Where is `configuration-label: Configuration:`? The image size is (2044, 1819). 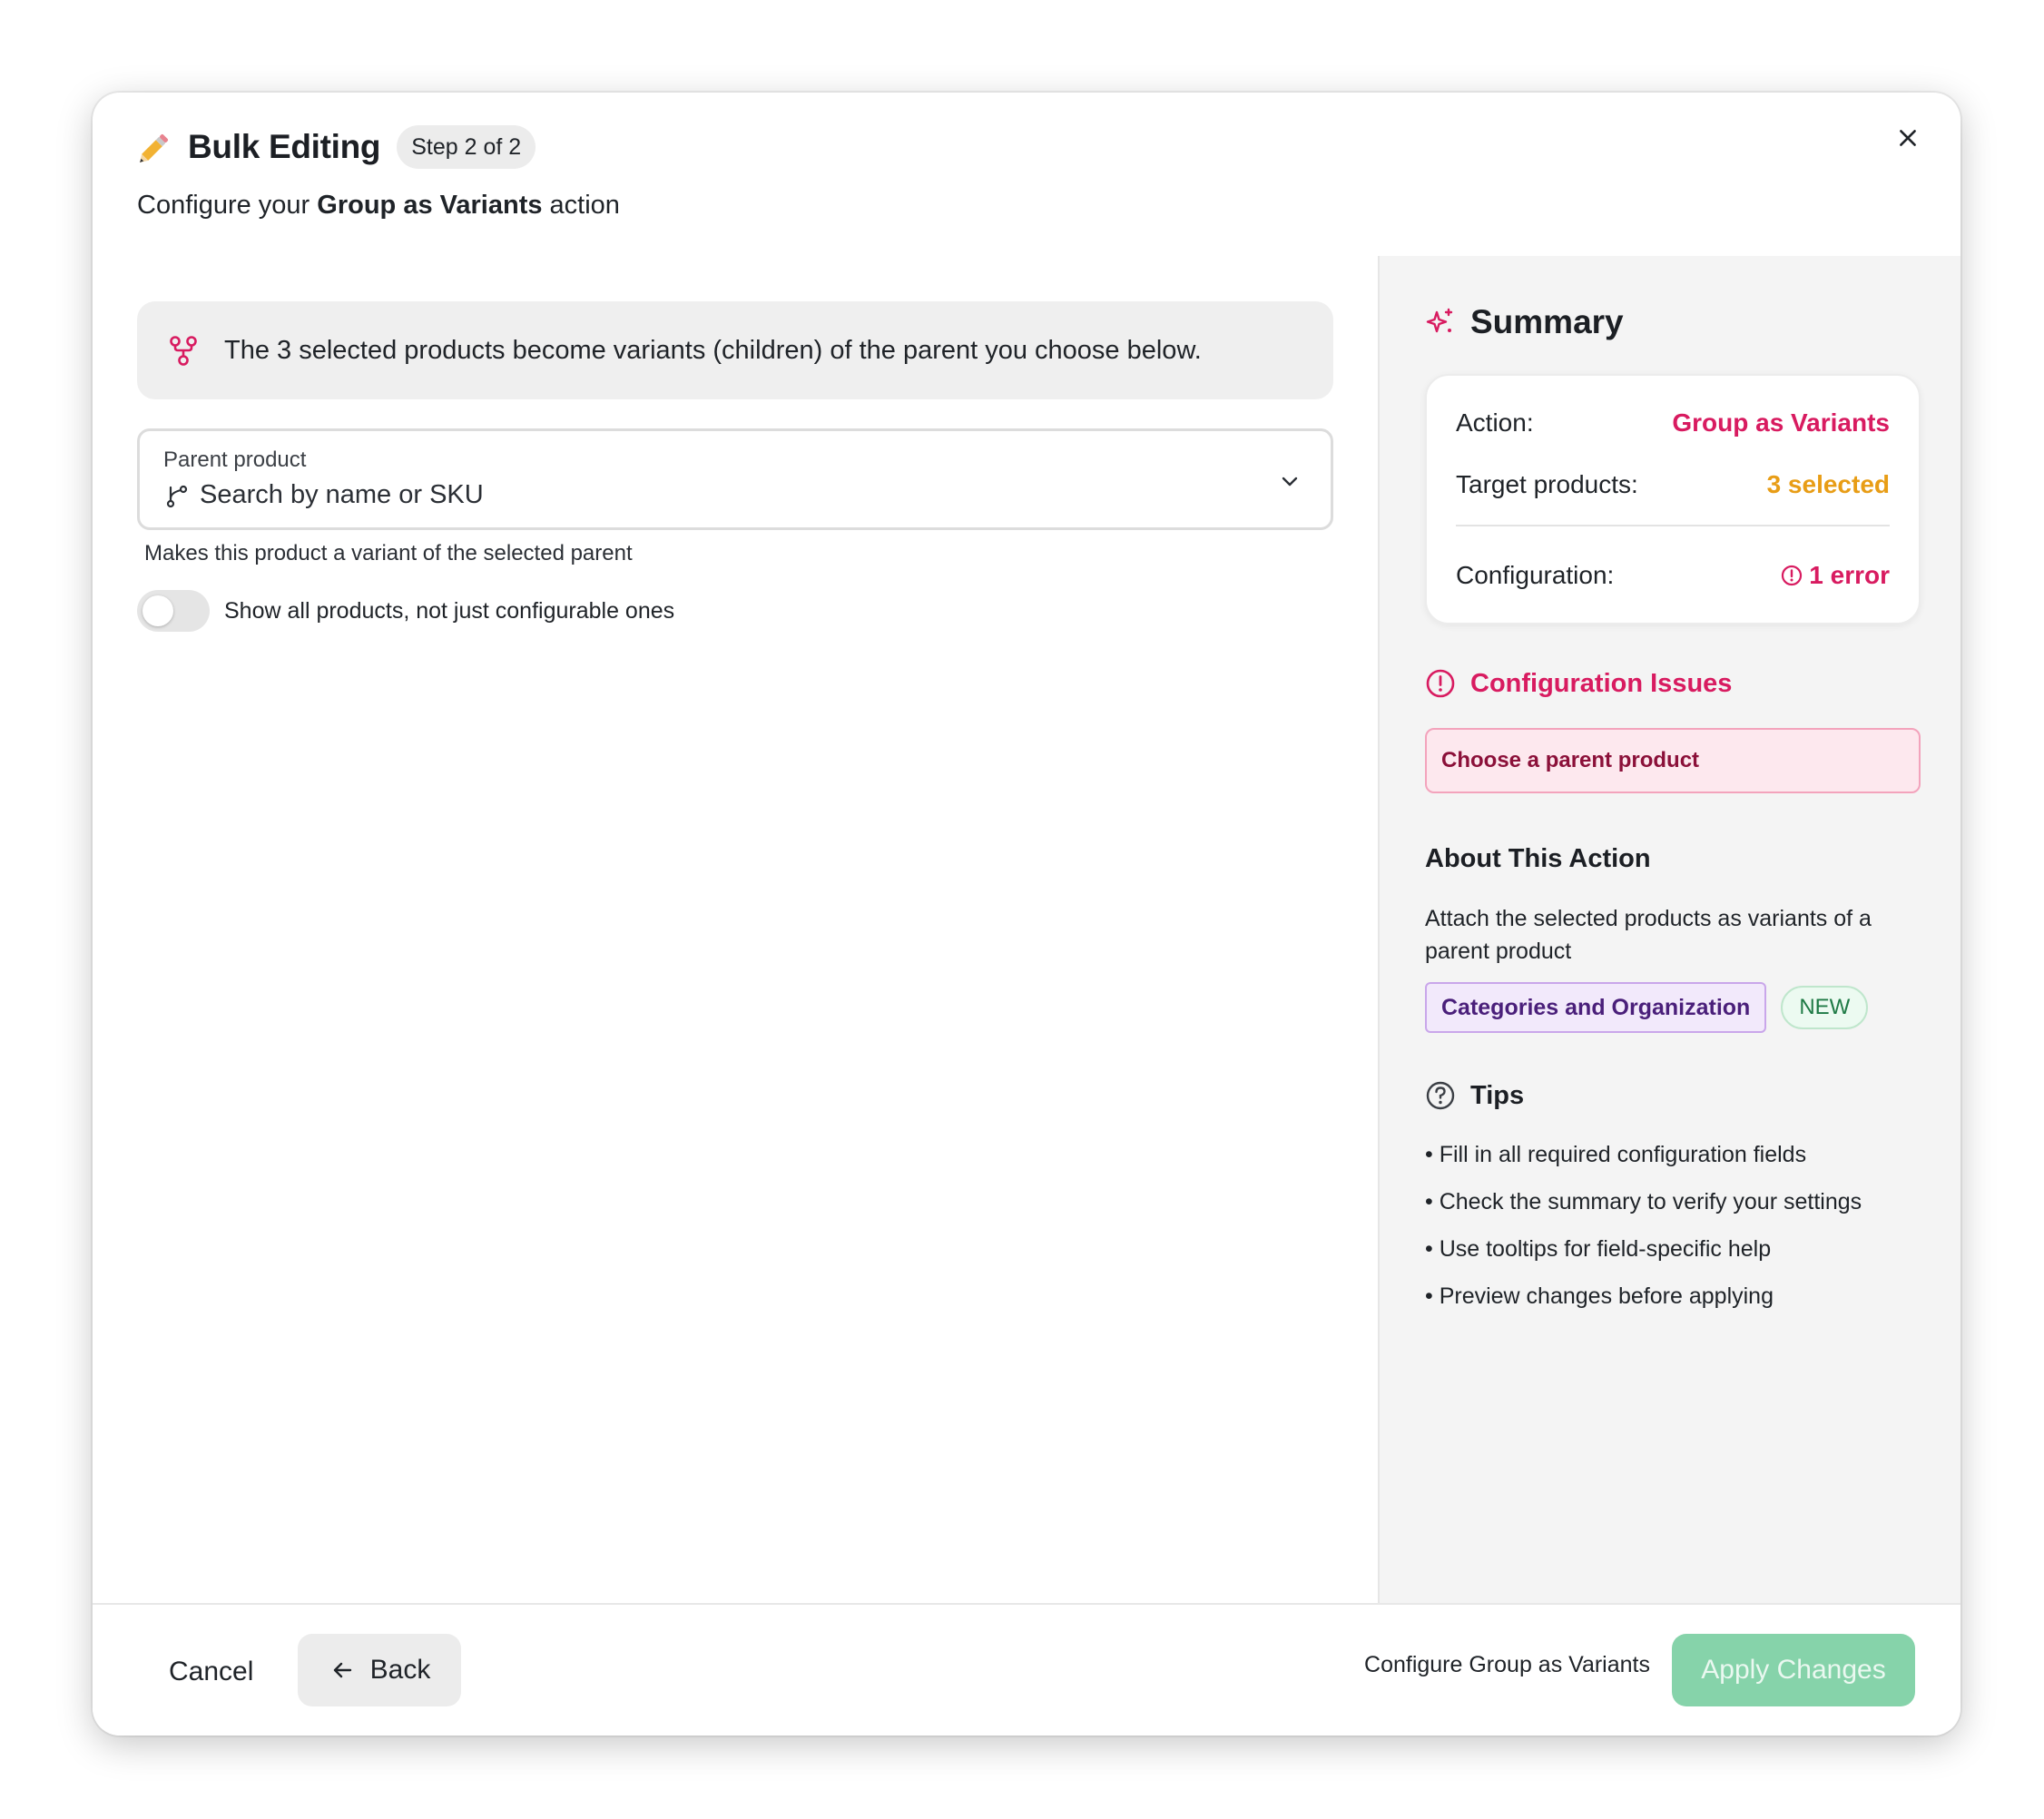
configuration-label: Configuration: is located at coordinates (1535, 575).